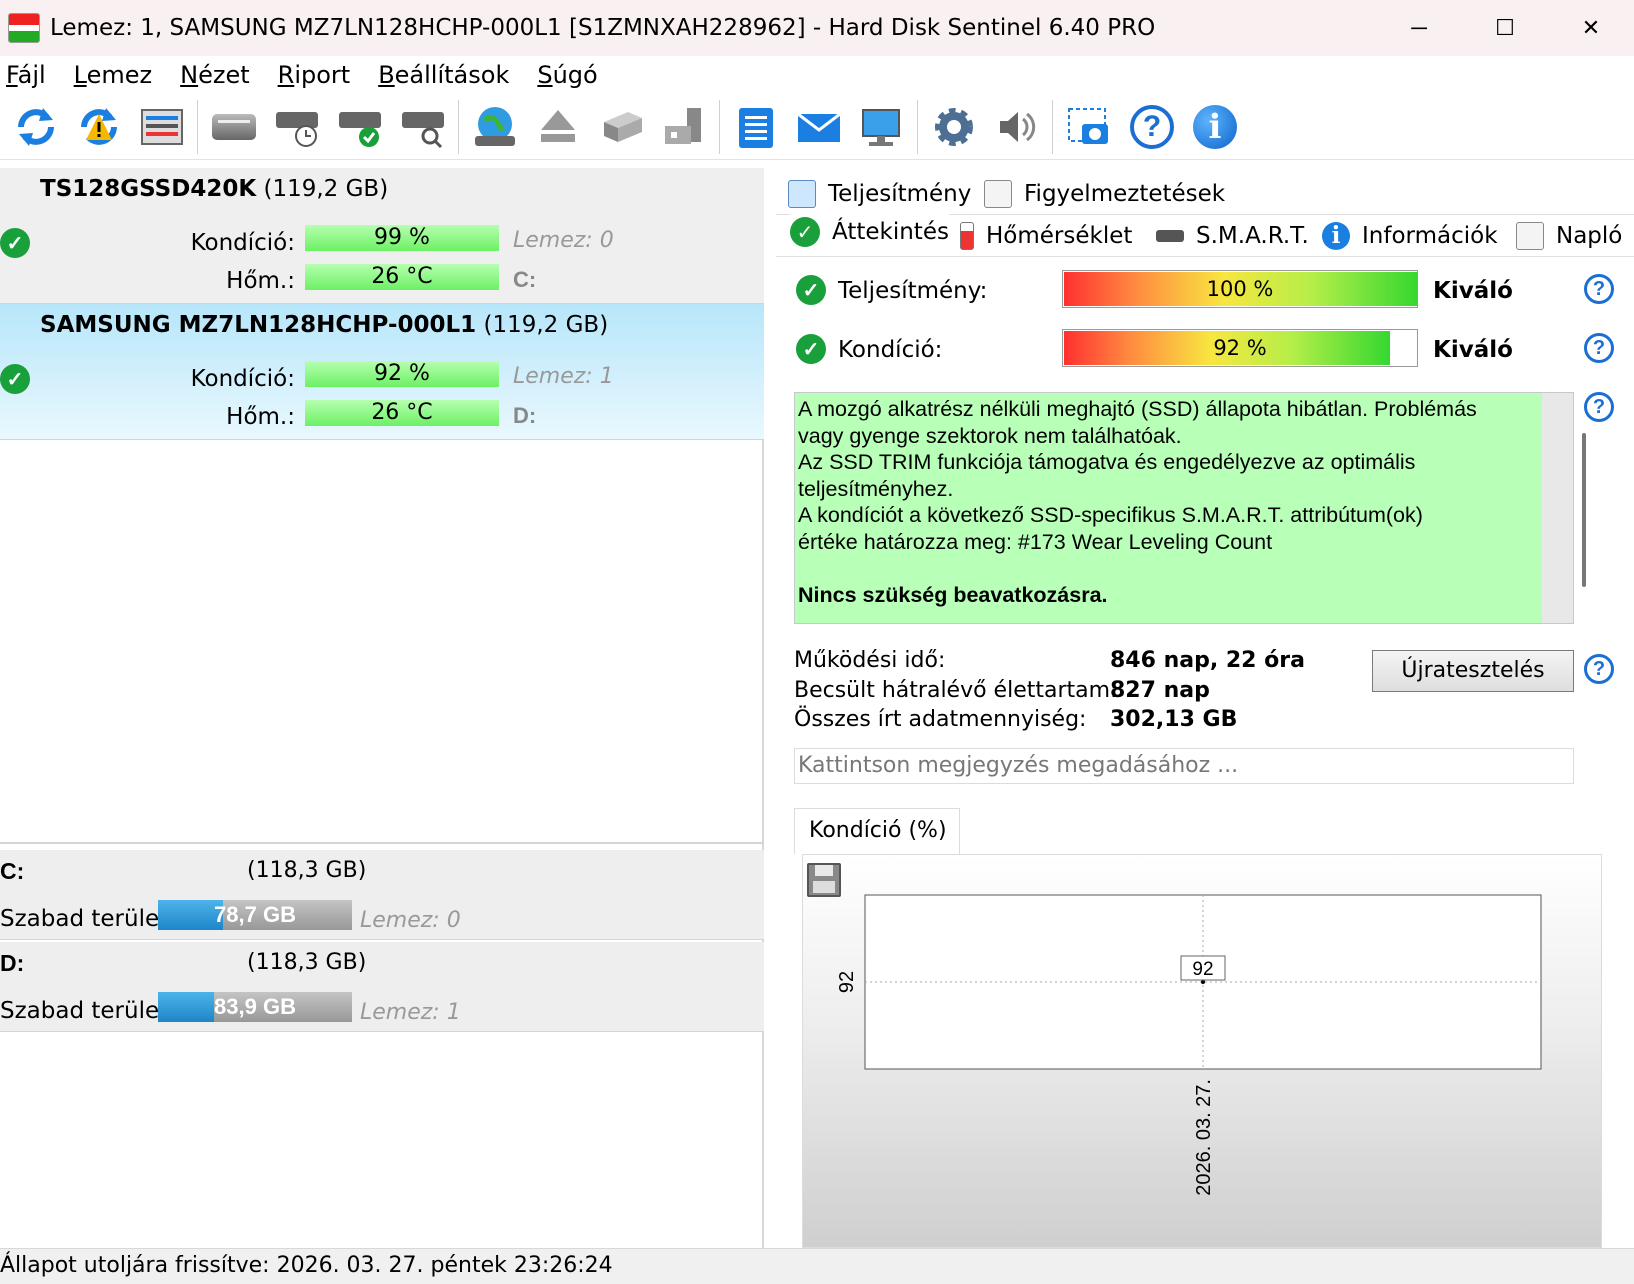 This screenshot has width=1634, height=1284. I want to click on disk-ref: Lemez: 0, so click(410, 920).